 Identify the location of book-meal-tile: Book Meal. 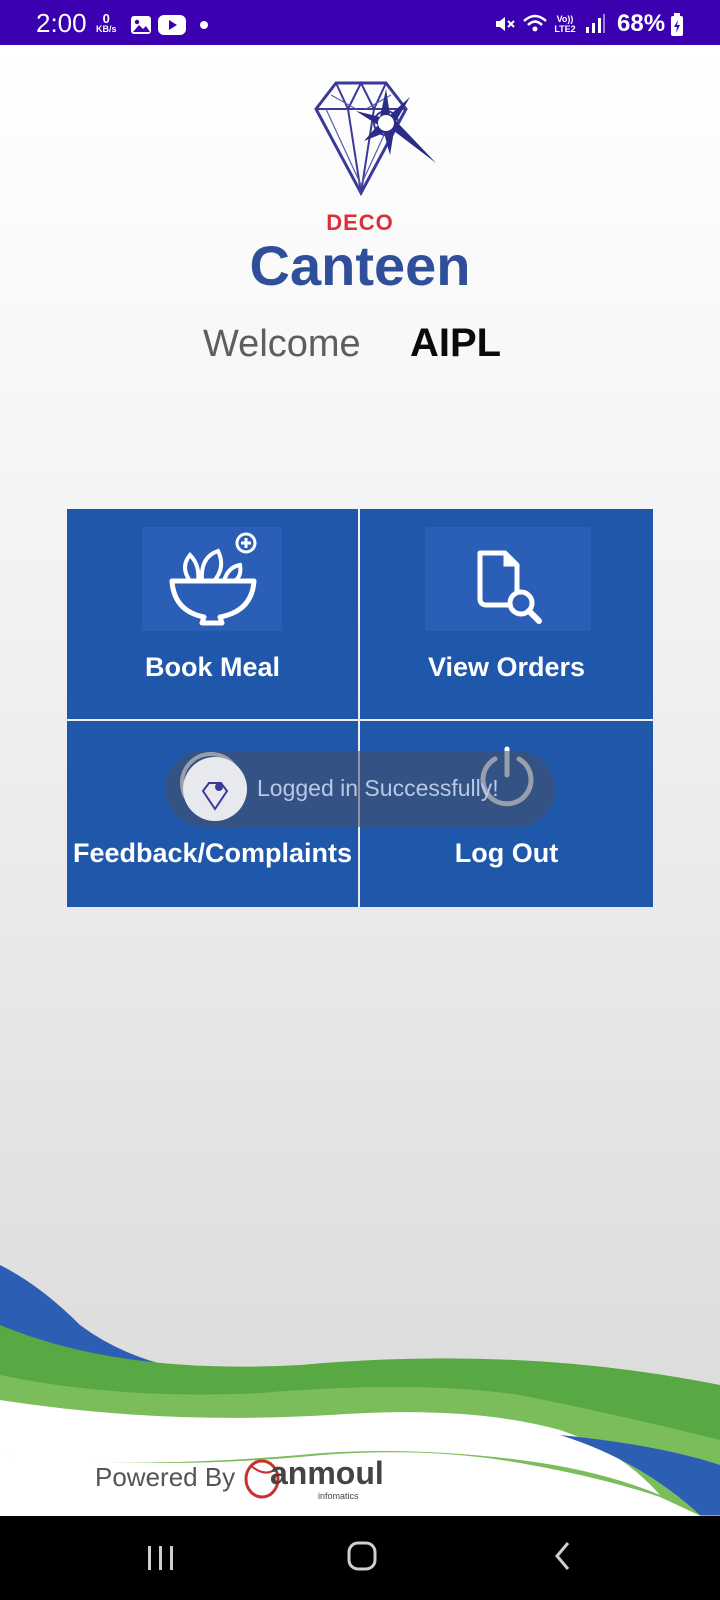
(212, 614).